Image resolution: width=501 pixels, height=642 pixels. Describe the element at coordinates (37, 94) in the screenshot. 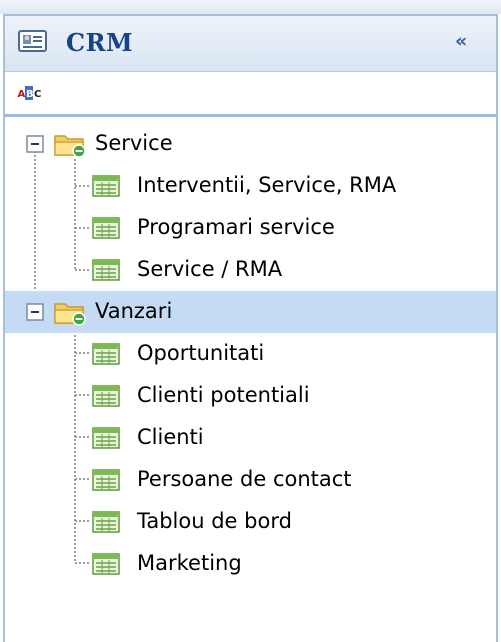

I see `svg-text: C` at that location.